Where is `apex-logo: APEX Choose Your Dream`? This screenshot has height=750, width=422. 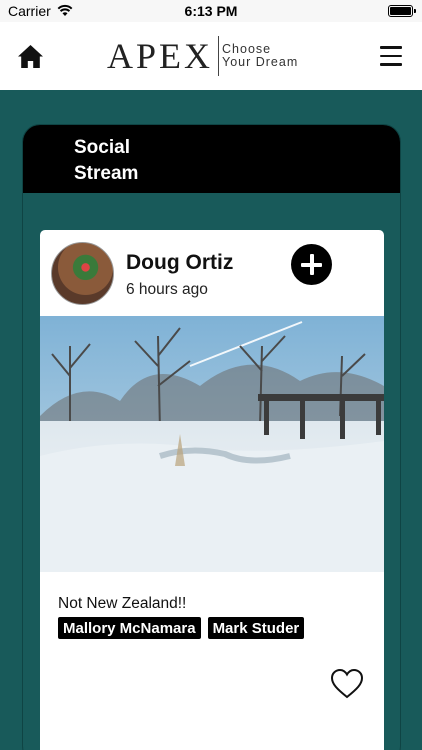 apex-logo: APEX Choose Your Dream is located at coordinates (202, 56).